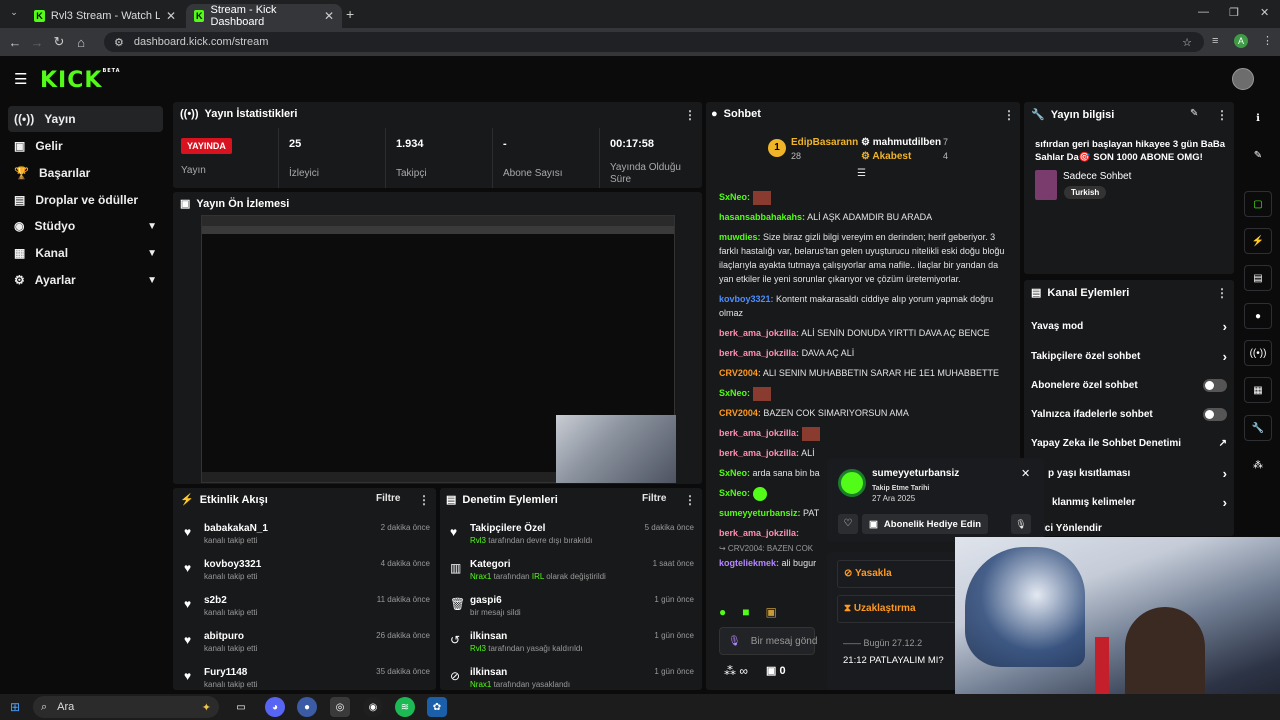 The image size is (1280, 720). What do you see at coordinates (405, 707) in the screenshot?
I see `spotify-icon: ≋` at bounding box center [405, 707].